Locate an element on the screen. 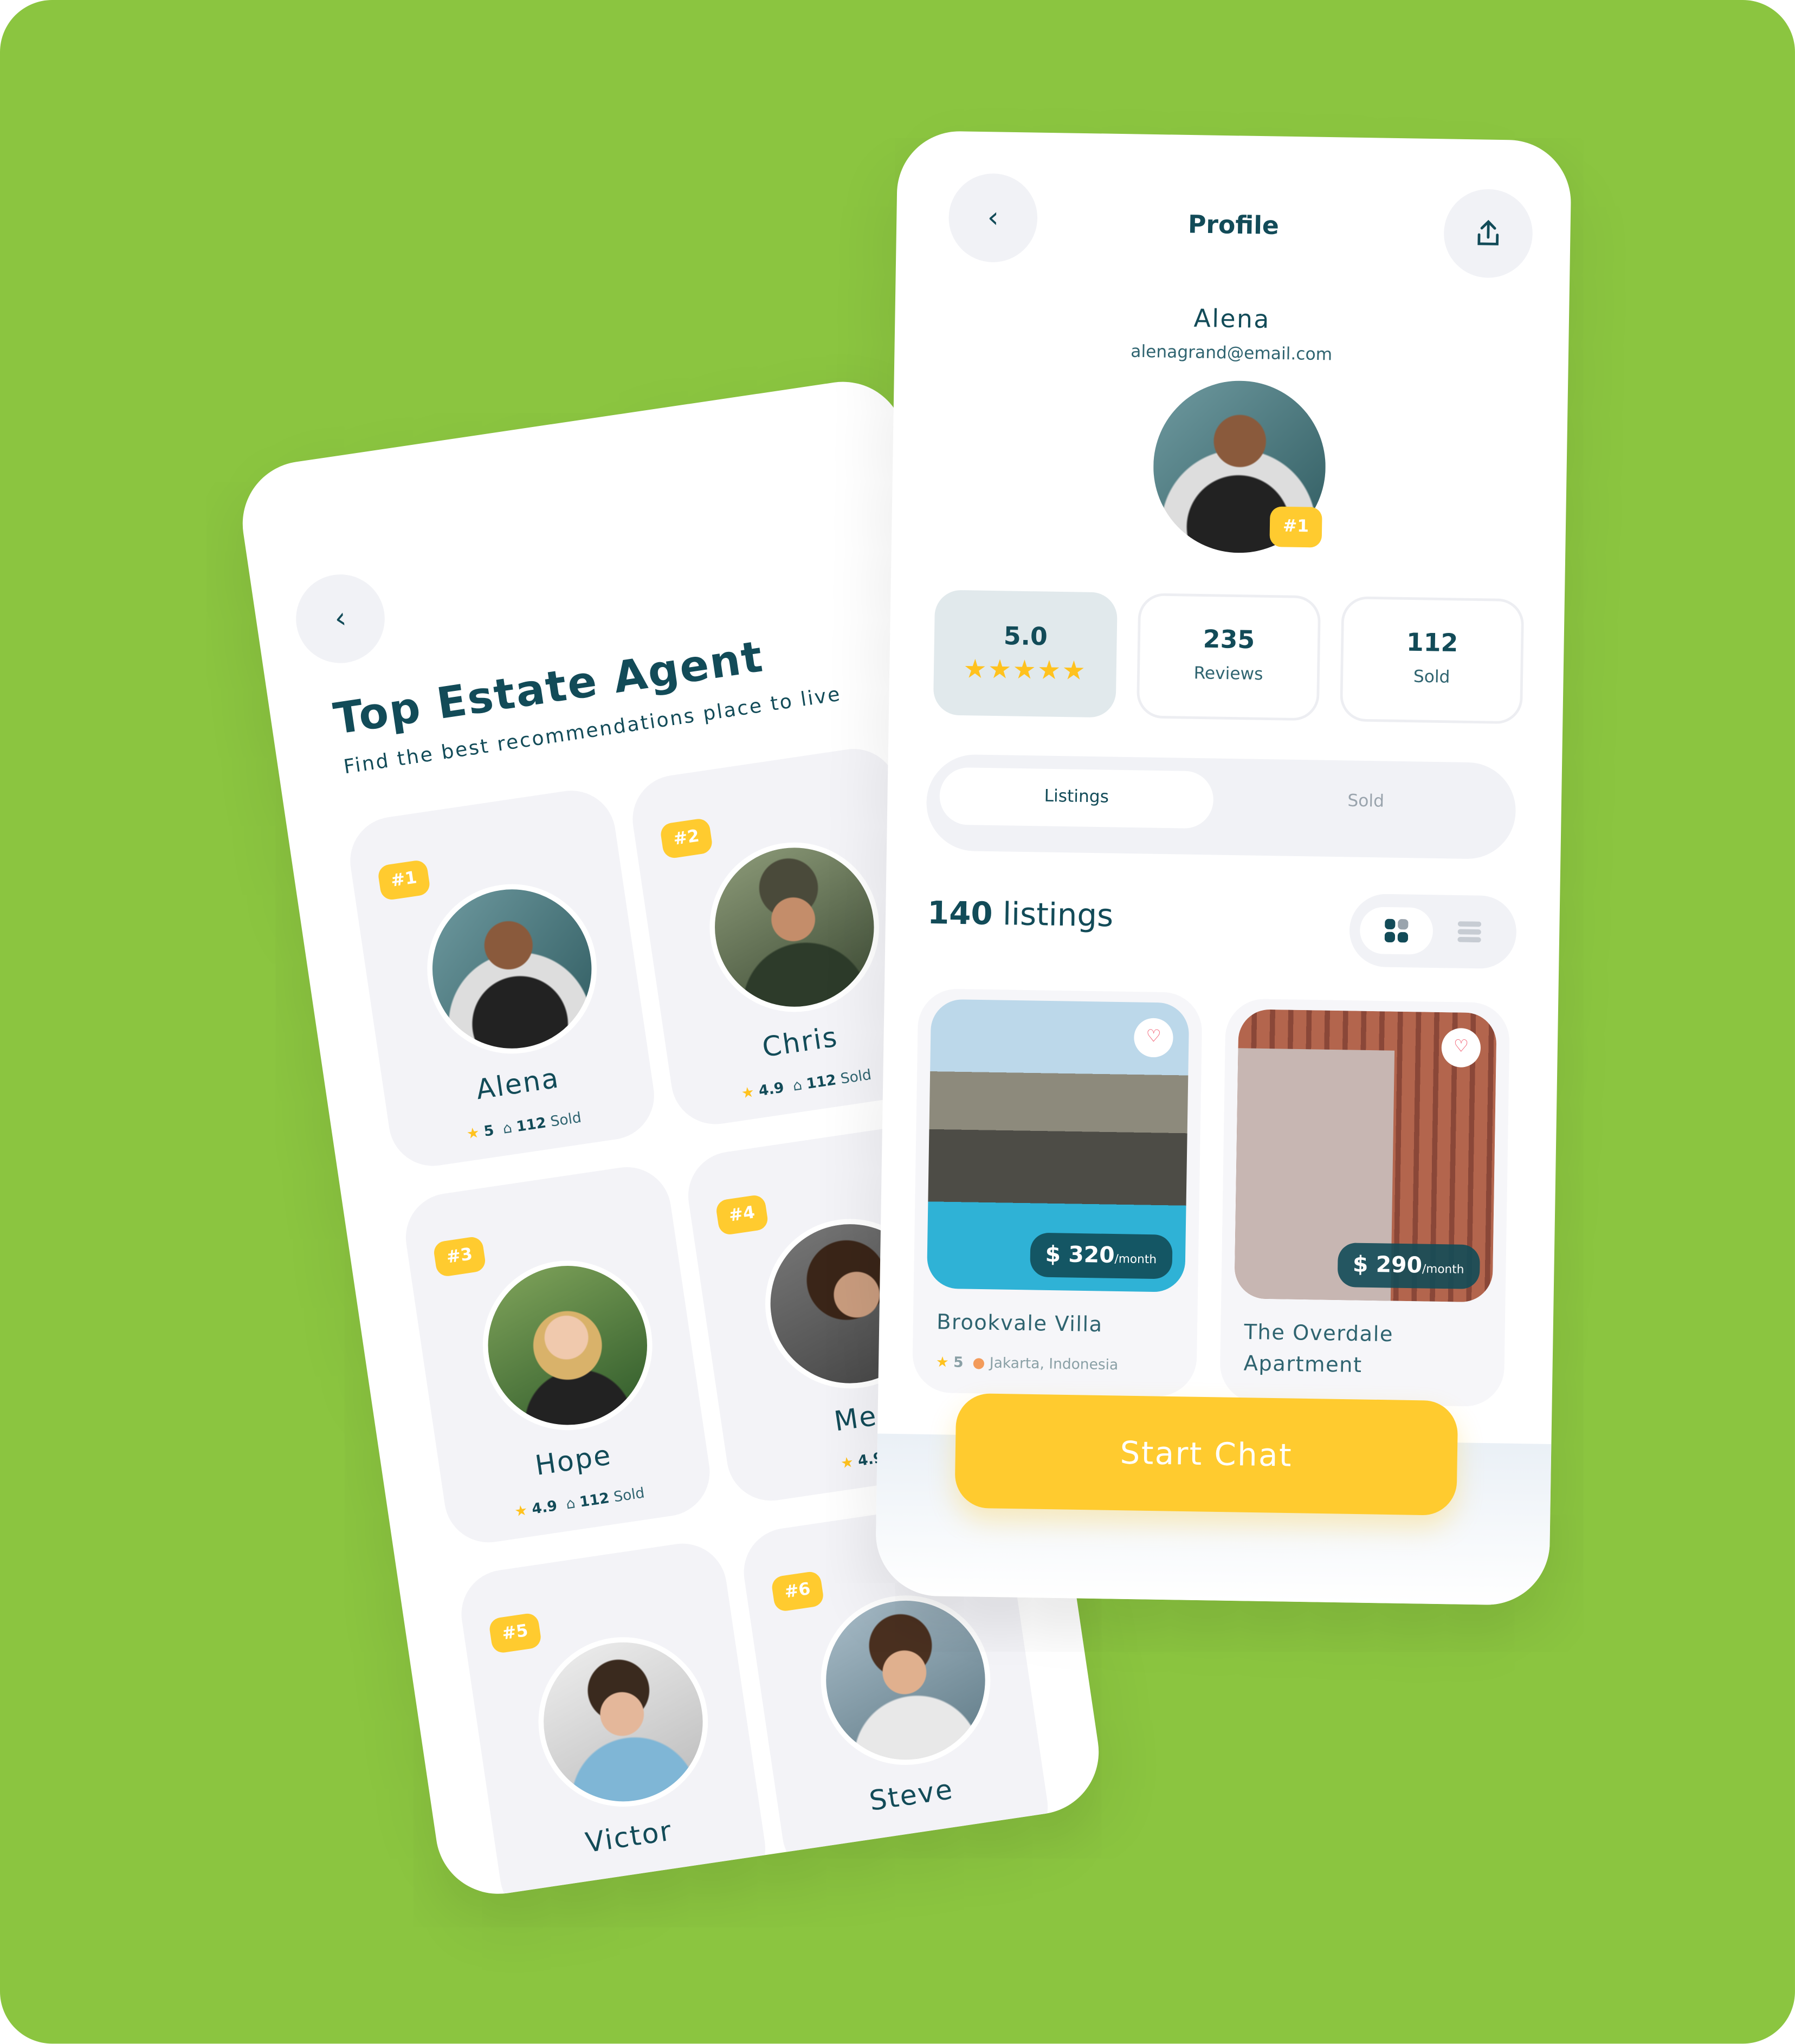 This screenshot has width=1795, height=2044. agent-email: alenagrand@email.com is located at coordinates (1232, 354).